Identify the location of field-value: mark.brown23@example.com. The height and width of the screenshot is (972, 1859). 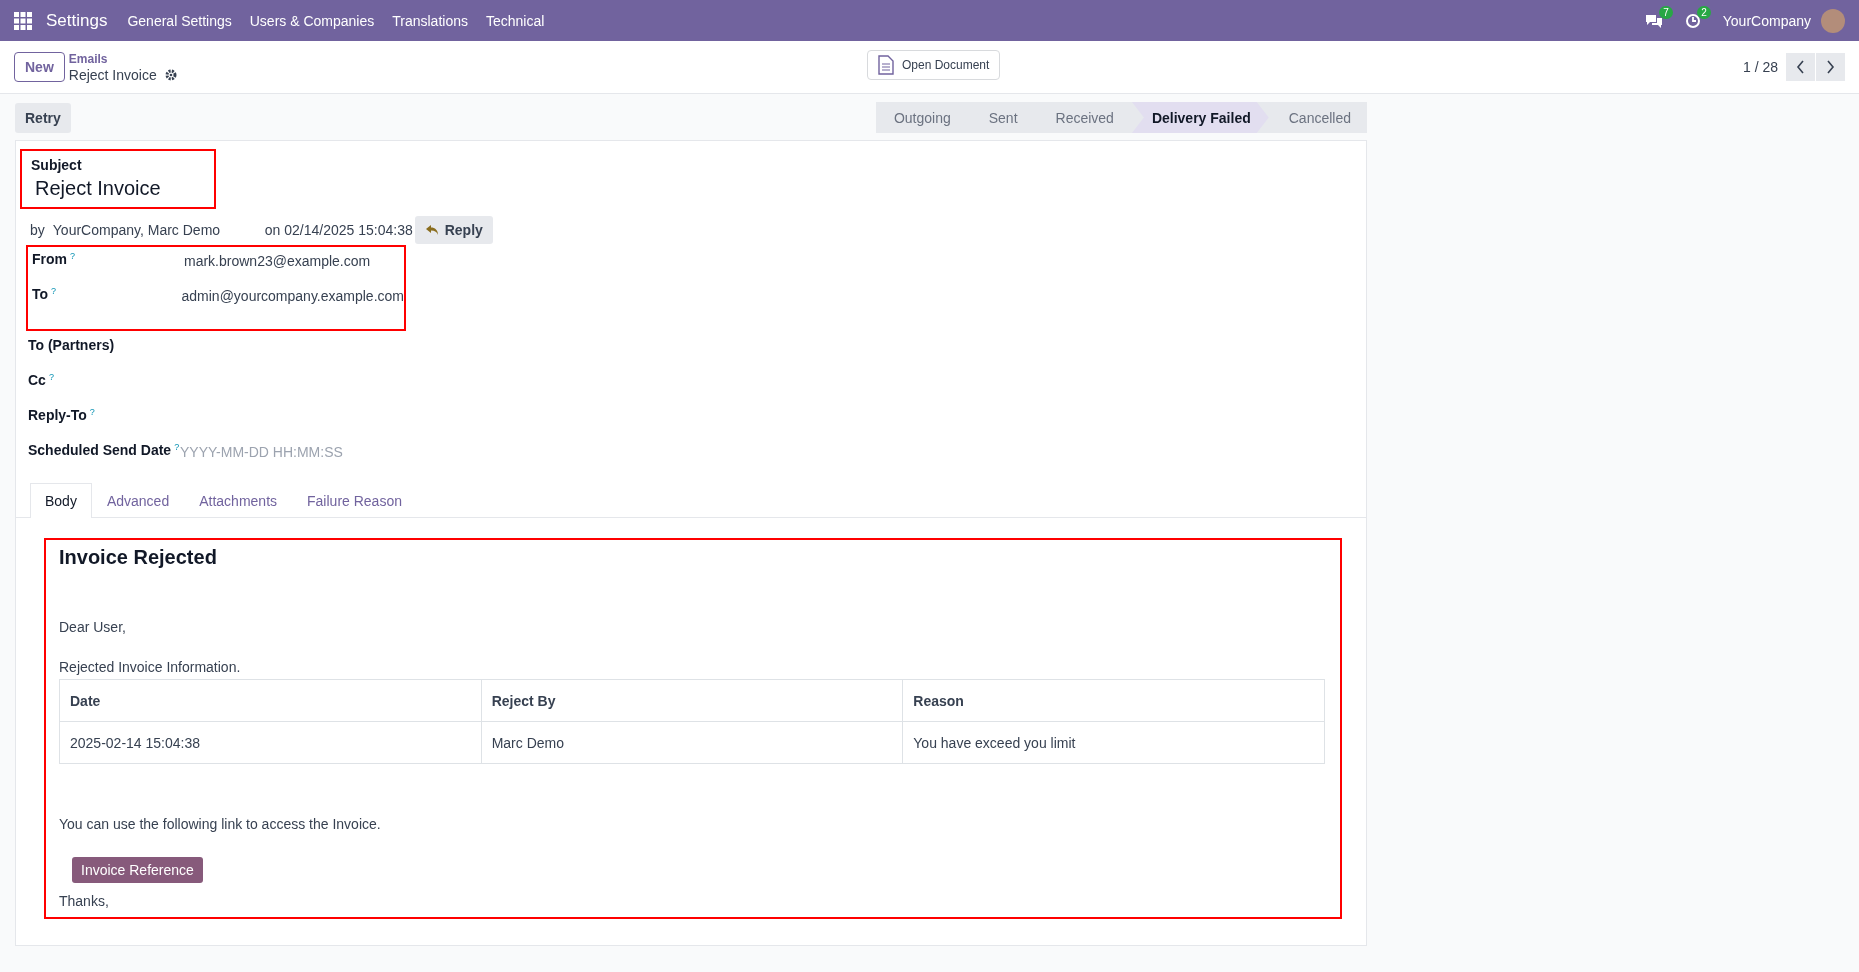
(277, 261).